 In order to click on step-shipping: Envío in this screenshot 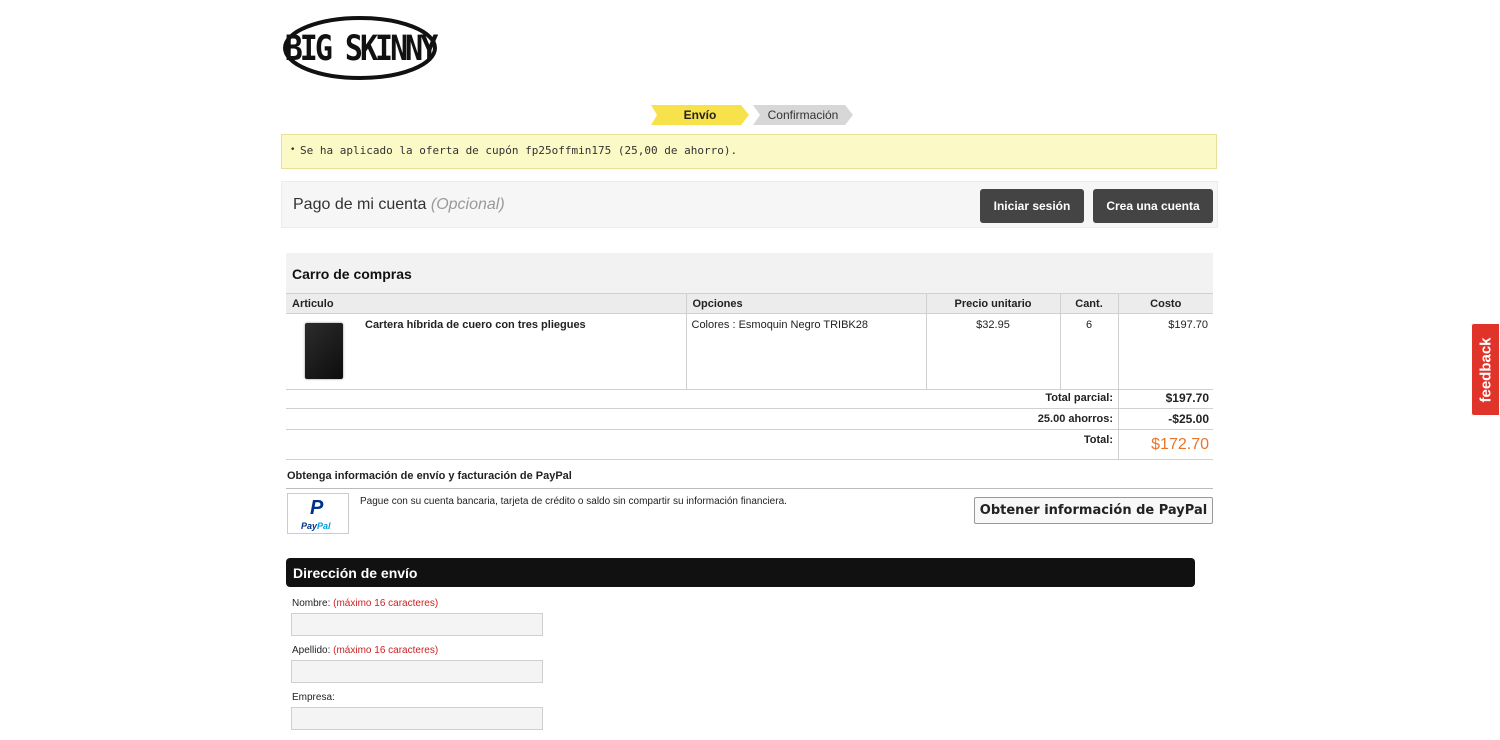, I will do `click(700, 115)`.